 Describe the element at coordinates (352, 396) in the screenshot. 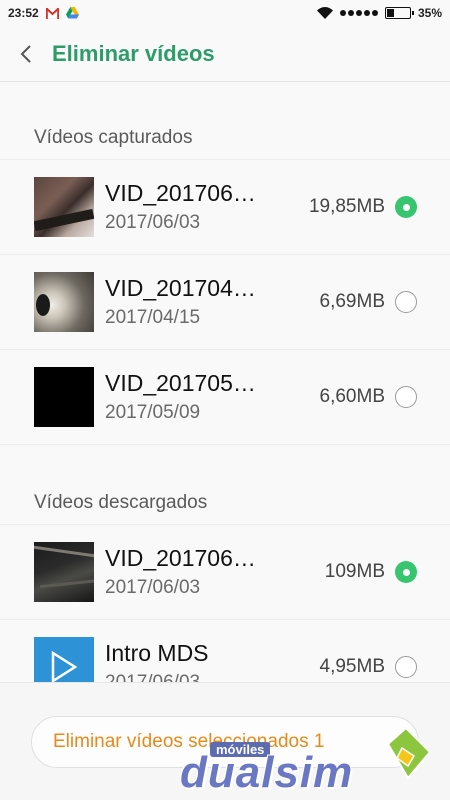

I see `video-size: 6,60MB` at that location.